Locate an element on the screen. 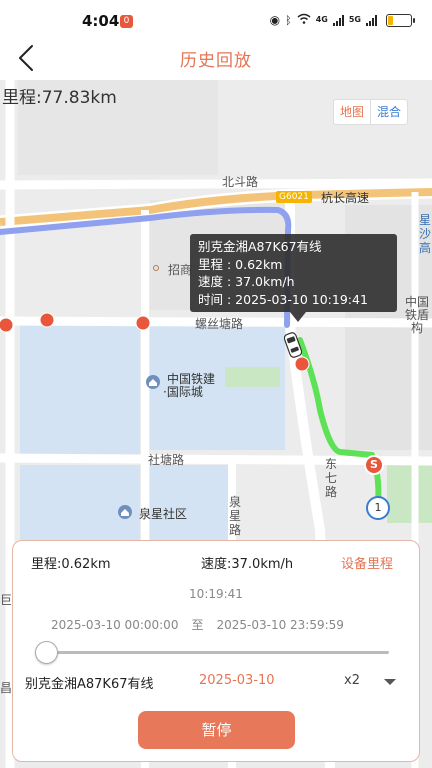 The image size is (432, 768). road-label-dongqi: 东七路 is located at coordinates (330, 478).